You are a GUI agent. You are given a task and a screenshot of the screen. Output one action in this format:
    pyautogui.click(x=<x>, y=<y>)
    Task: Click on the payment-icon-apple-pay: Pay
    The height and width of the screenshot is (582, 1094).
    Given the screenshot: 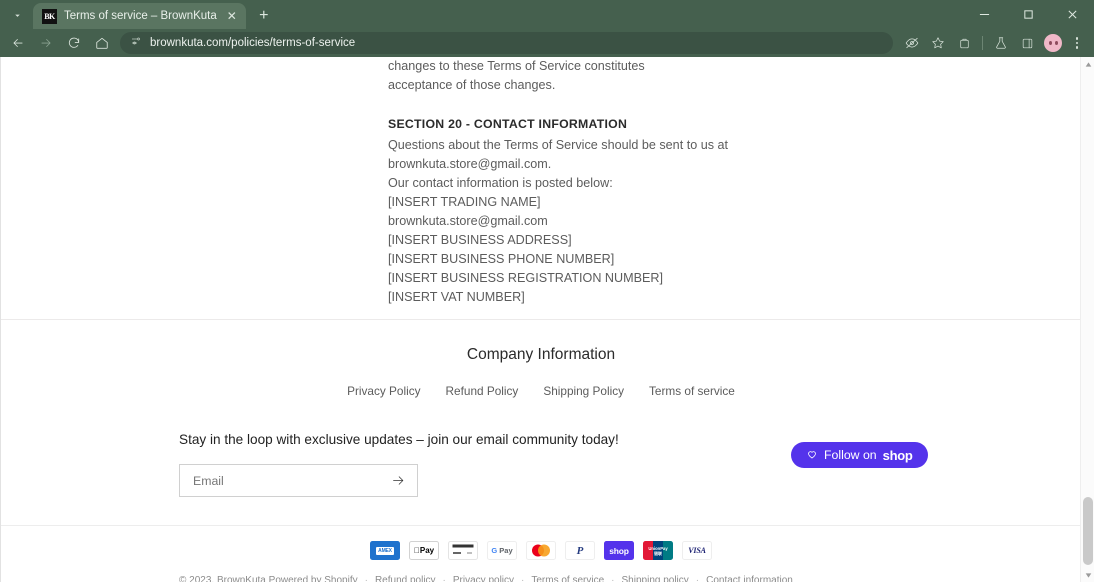 What is the action you would take?
    pyautogui.click(x=424, y=550)
    